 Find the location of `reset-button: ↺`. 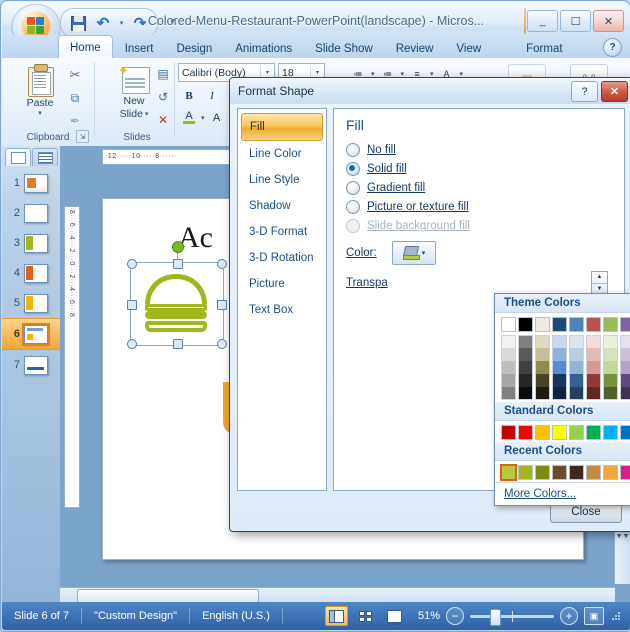

reset-button: ↺ is located at coordinates (163, 97).